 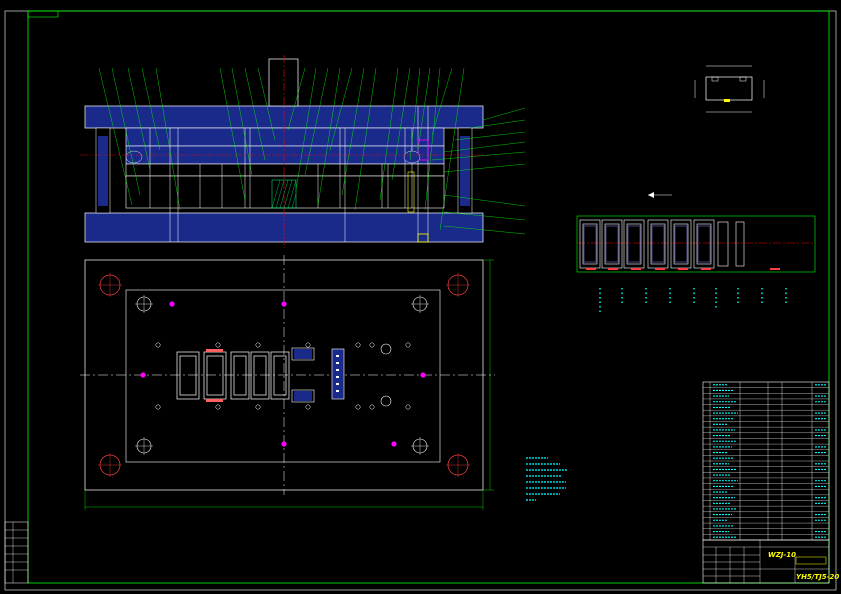 I want to click on gap-zone, so click(x=285, y=170).